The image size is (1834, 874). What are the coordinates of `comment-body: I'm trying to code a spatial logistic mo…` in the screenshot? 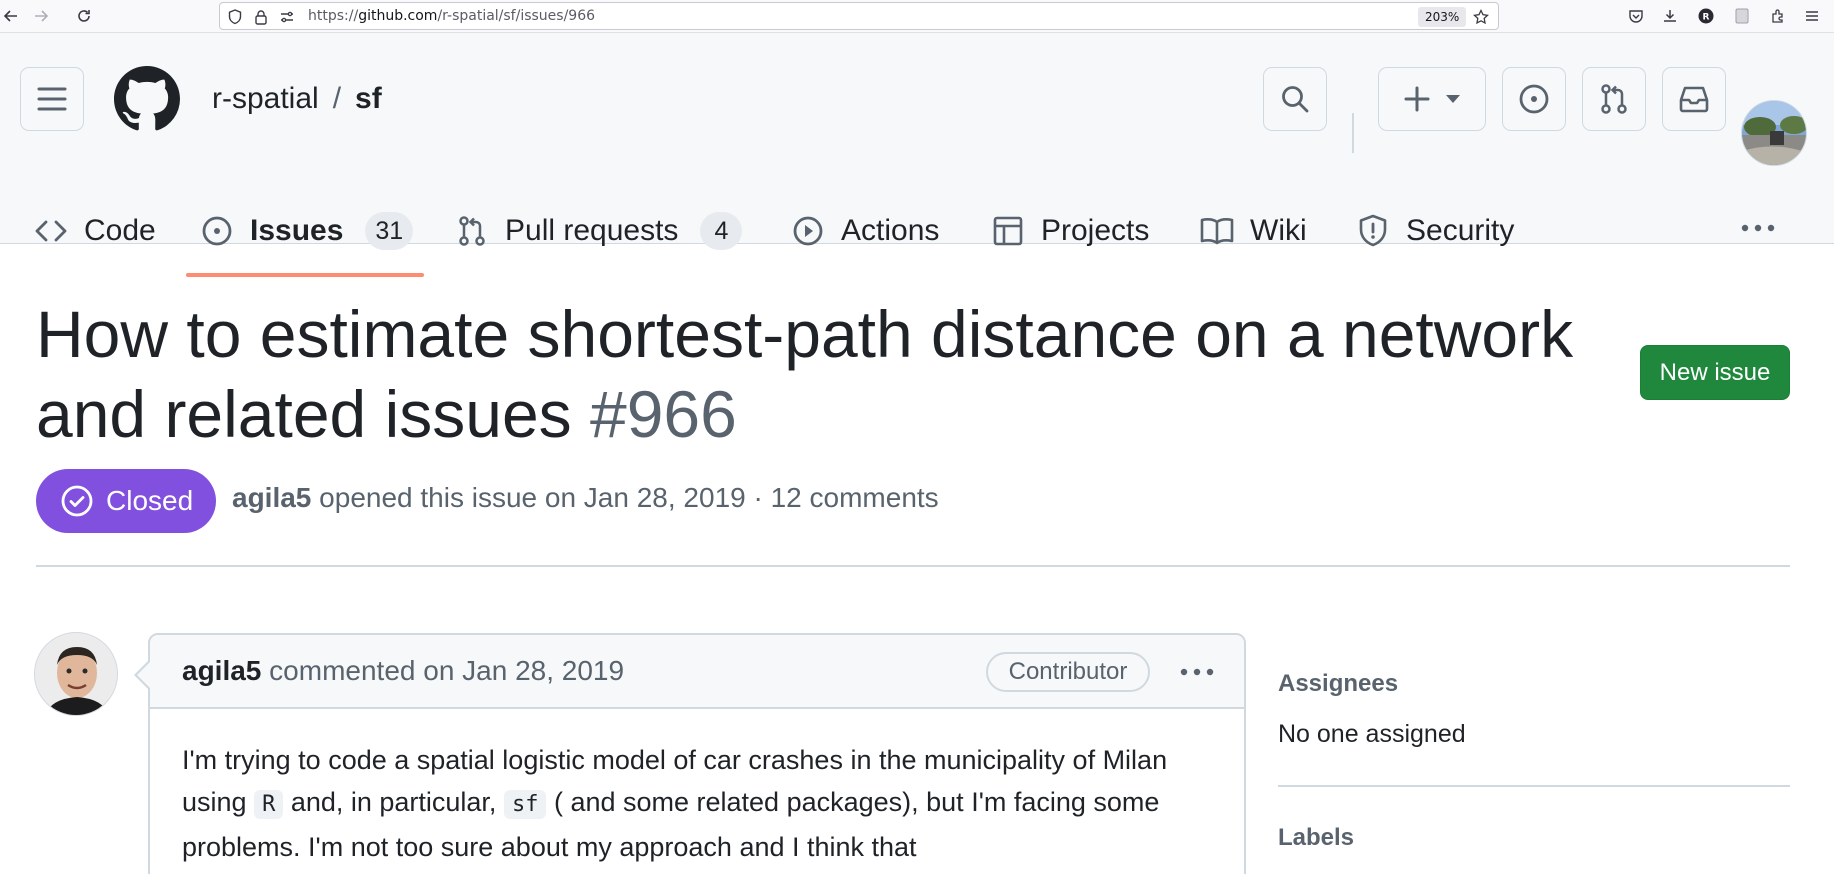 It's located at (675, 803).